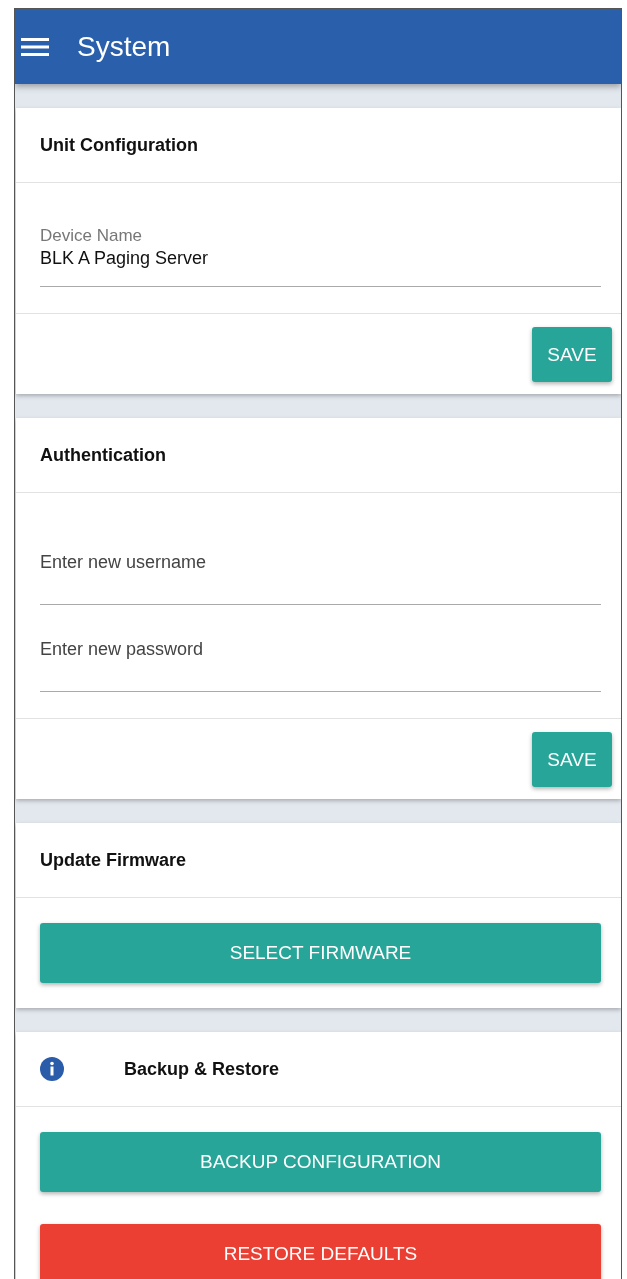 The image size is (627, 1279). What do you see at coordinates (124, 46) in the screenshot?
I see `page-title: System` at bounding box center [124, 46].